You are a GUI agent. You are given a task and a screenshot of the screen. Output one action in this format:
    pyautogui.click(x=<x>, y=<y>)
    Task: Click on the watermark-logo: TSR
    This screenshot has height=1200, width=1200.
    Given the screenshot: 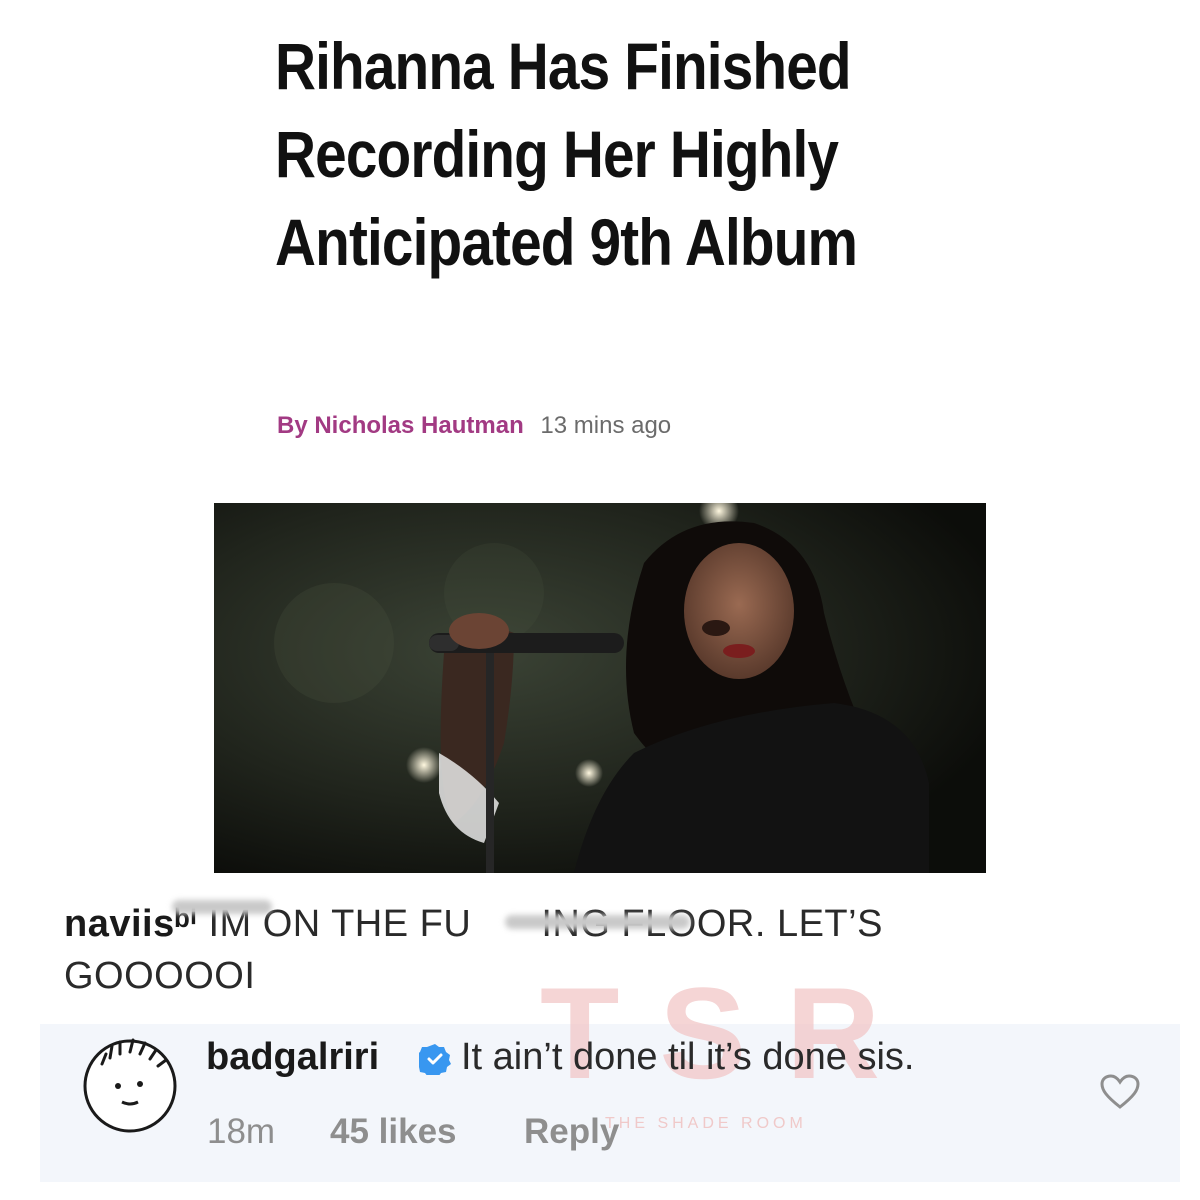 What is the action you would take?
    pyautogui.click(x=730, y=1033)
    